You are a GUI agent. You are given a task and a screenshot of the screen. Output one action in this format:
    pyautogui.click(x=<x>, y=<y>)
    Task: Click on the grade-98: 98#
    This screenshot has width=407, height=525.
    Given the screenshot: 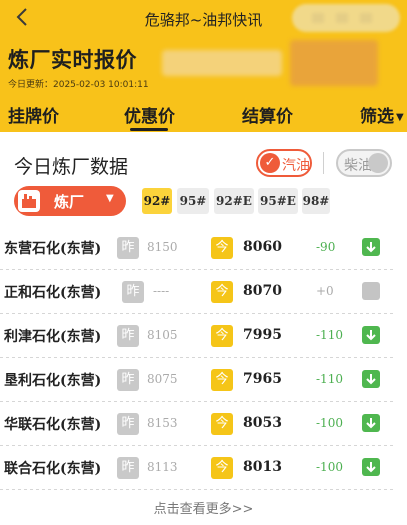 What is the action you would take?
    pyautogui.click(x=316, y=201)
    